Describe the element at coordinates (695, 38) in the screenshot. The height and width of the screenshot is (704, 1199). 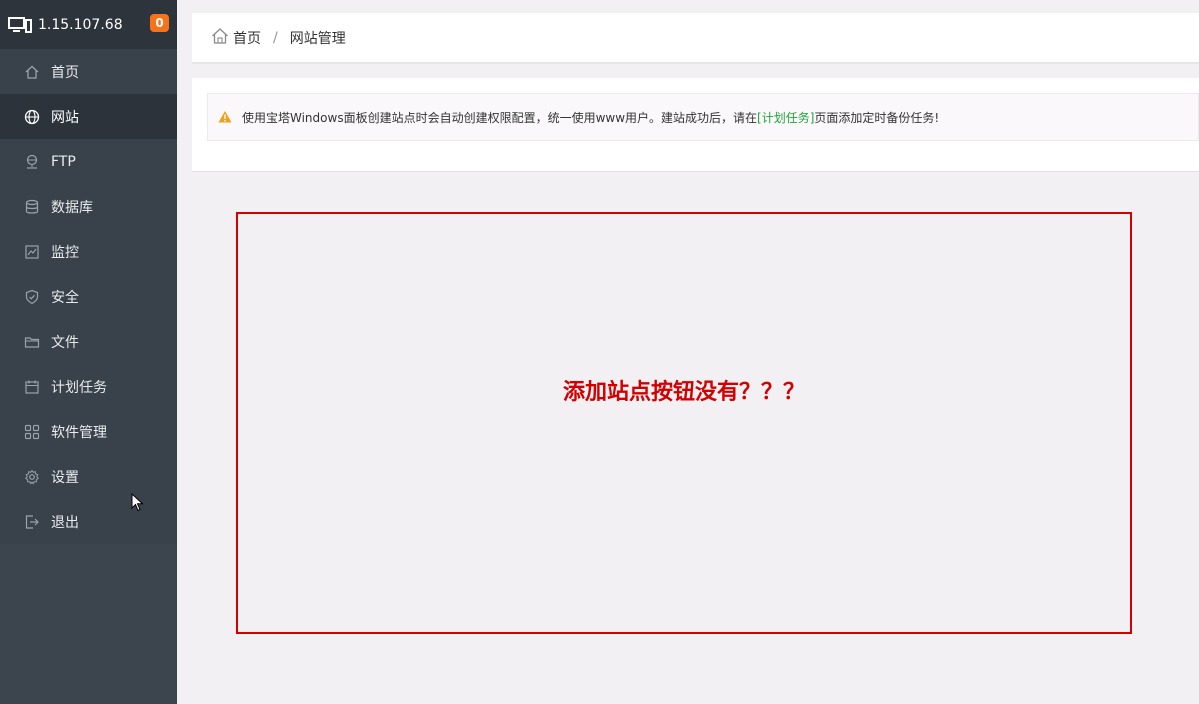
I see `breadcrumb: 首页 / 网站管理` at that location.